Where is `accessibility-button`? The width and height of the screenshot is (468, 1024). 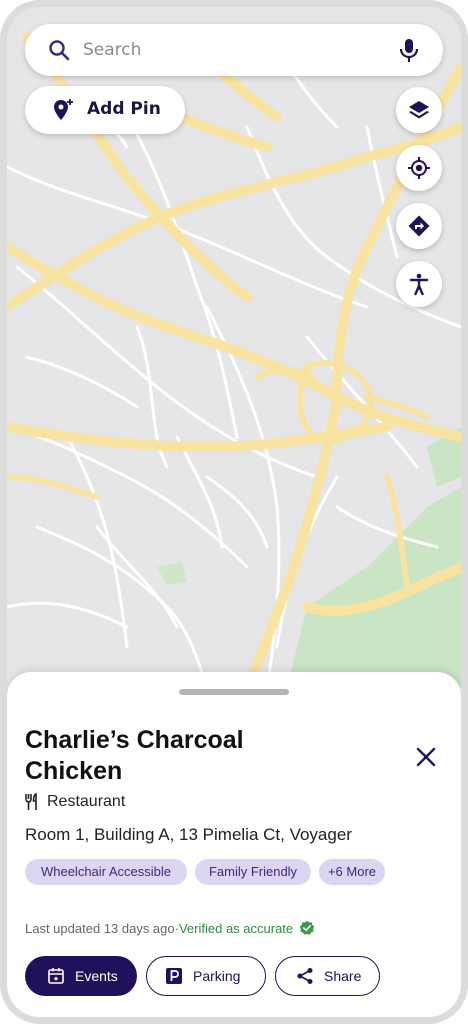
accessibility-button is located at coordinates (419, 284).